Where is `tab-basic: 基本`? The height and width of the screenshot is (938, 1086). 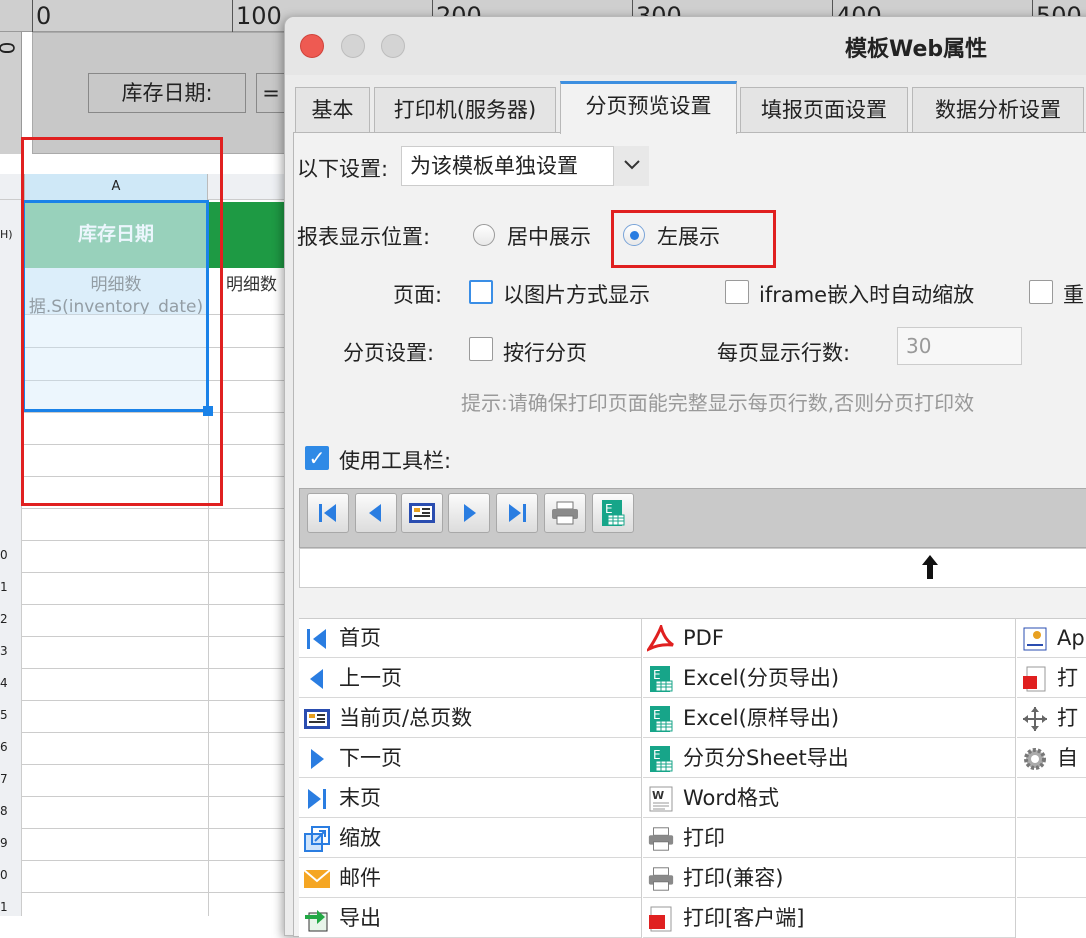 tab-basic: 基本 is located at coordinates (332, 110).